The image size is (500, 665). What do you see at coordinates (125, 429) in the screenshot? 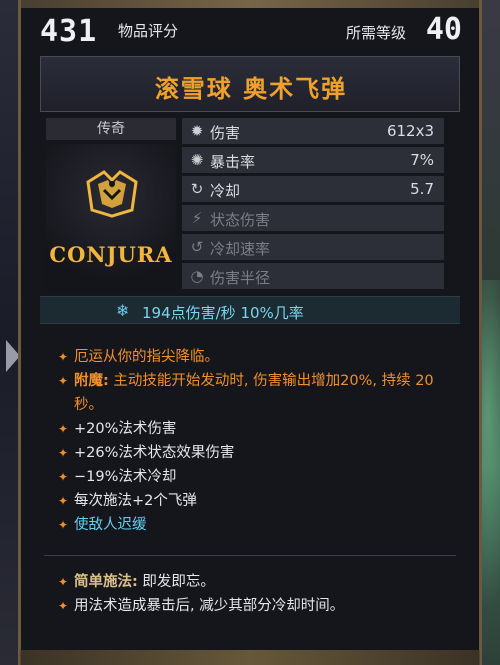
I see `affix-text: +20%法术伤害` at bounding box center [125, 429].